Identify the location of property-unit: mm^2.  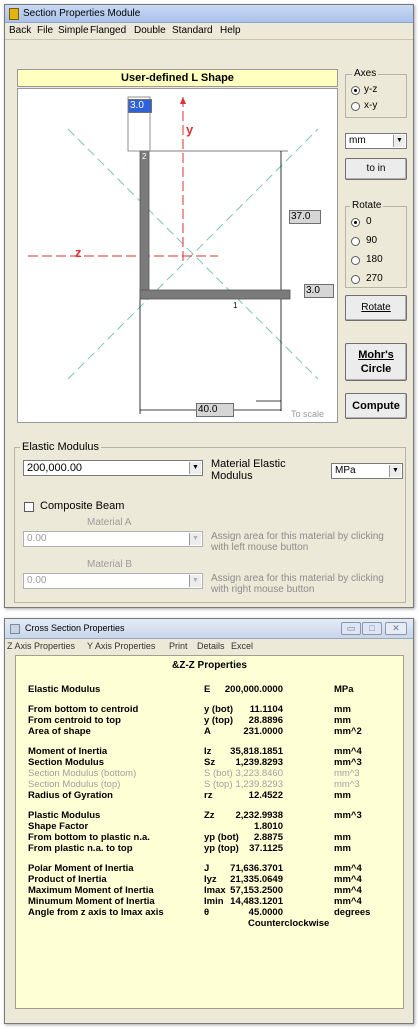
(348, 731).